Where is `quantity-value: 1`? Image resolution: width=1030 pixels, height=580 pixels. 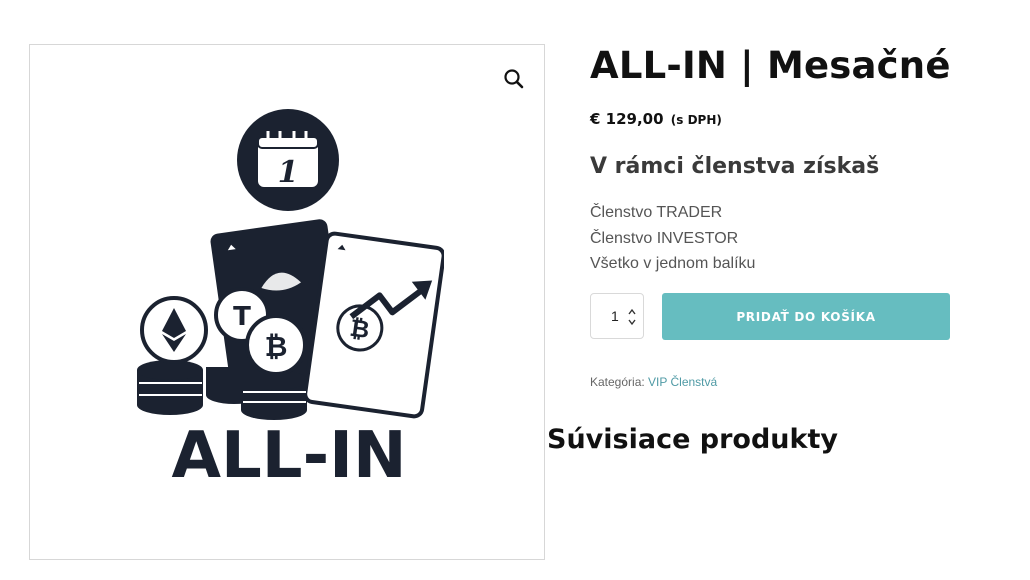 quantity-value: 1 is located at coordinates (615, 316).